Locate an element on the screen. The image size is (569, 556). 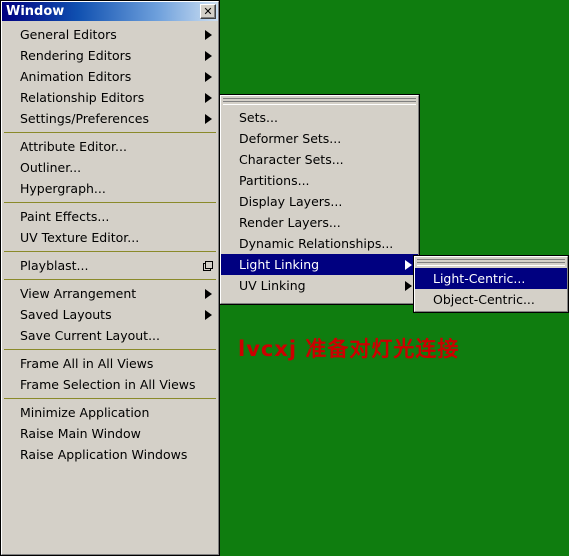
menu-item-uv-linking: UV Linking is located at coordinates (319, 285).